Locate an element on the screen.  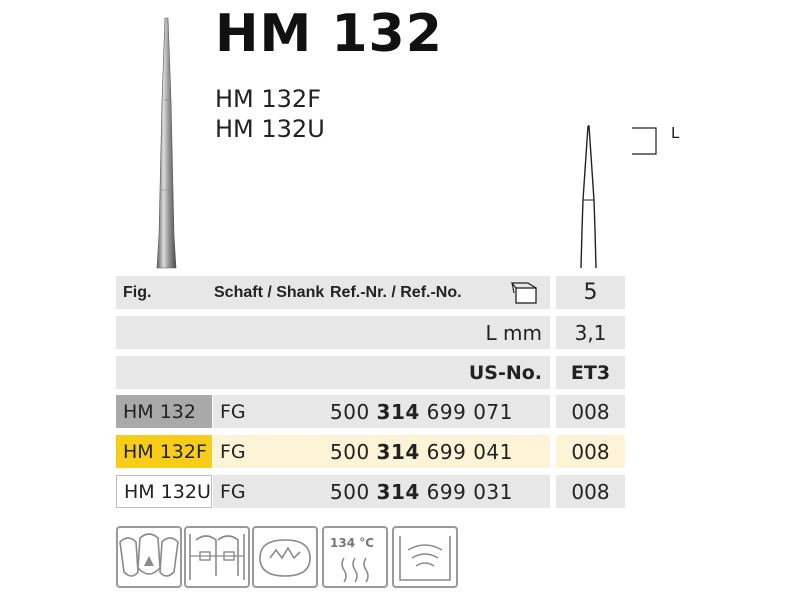
length-dimension-label: L is located at coordinates (675, 133).